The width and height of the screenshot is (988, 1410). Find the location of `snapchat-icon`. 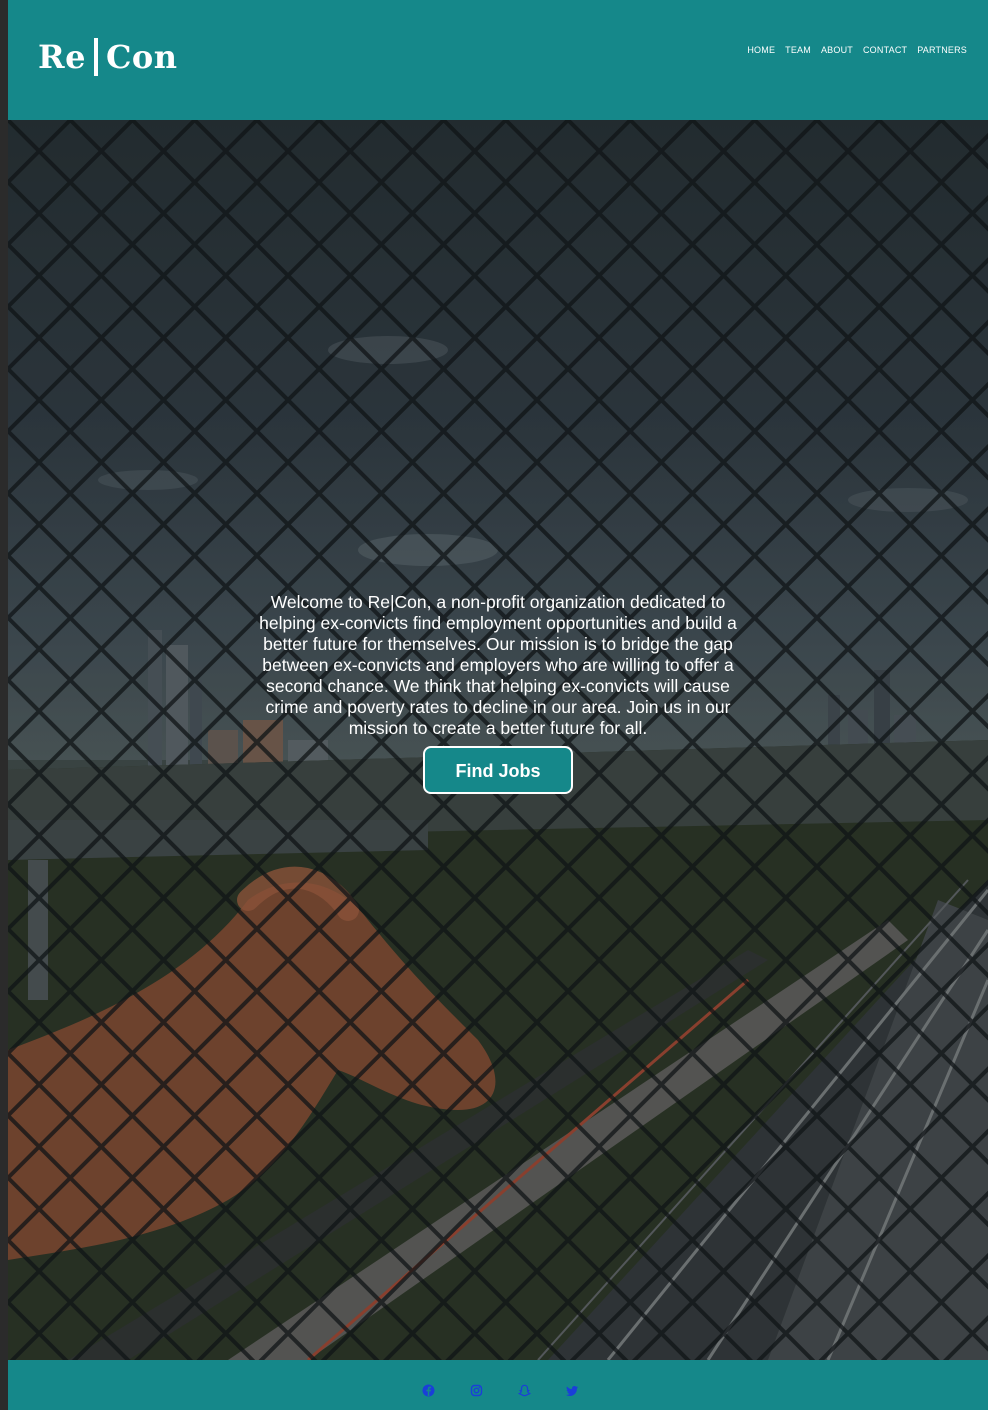

snapchat-icon is located at coordinates (524, 1390).